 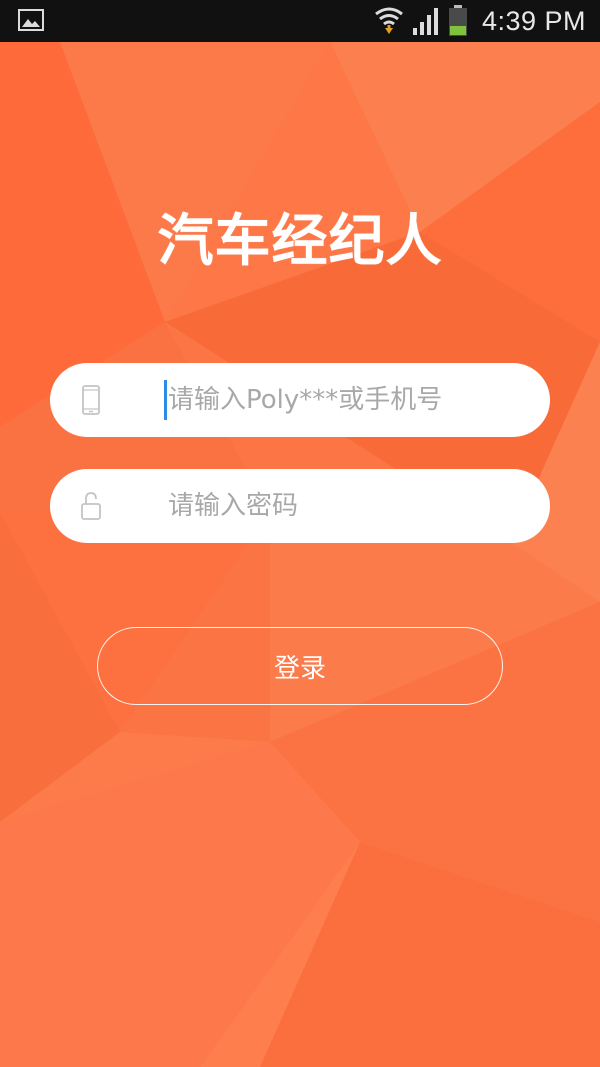 I want to click on account-field, so click(x=300, y=400).